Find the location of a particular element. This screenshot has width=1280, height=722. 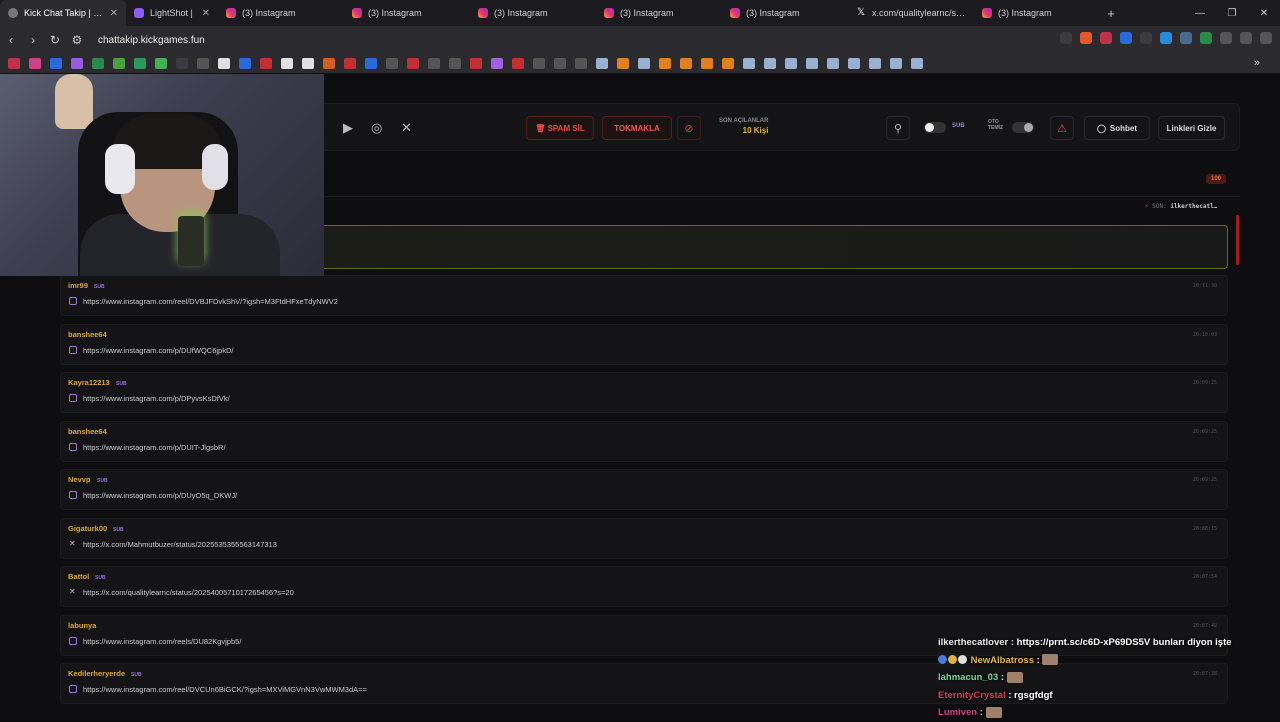

scrollbar-thumb is located at coordinates (1237, 240).